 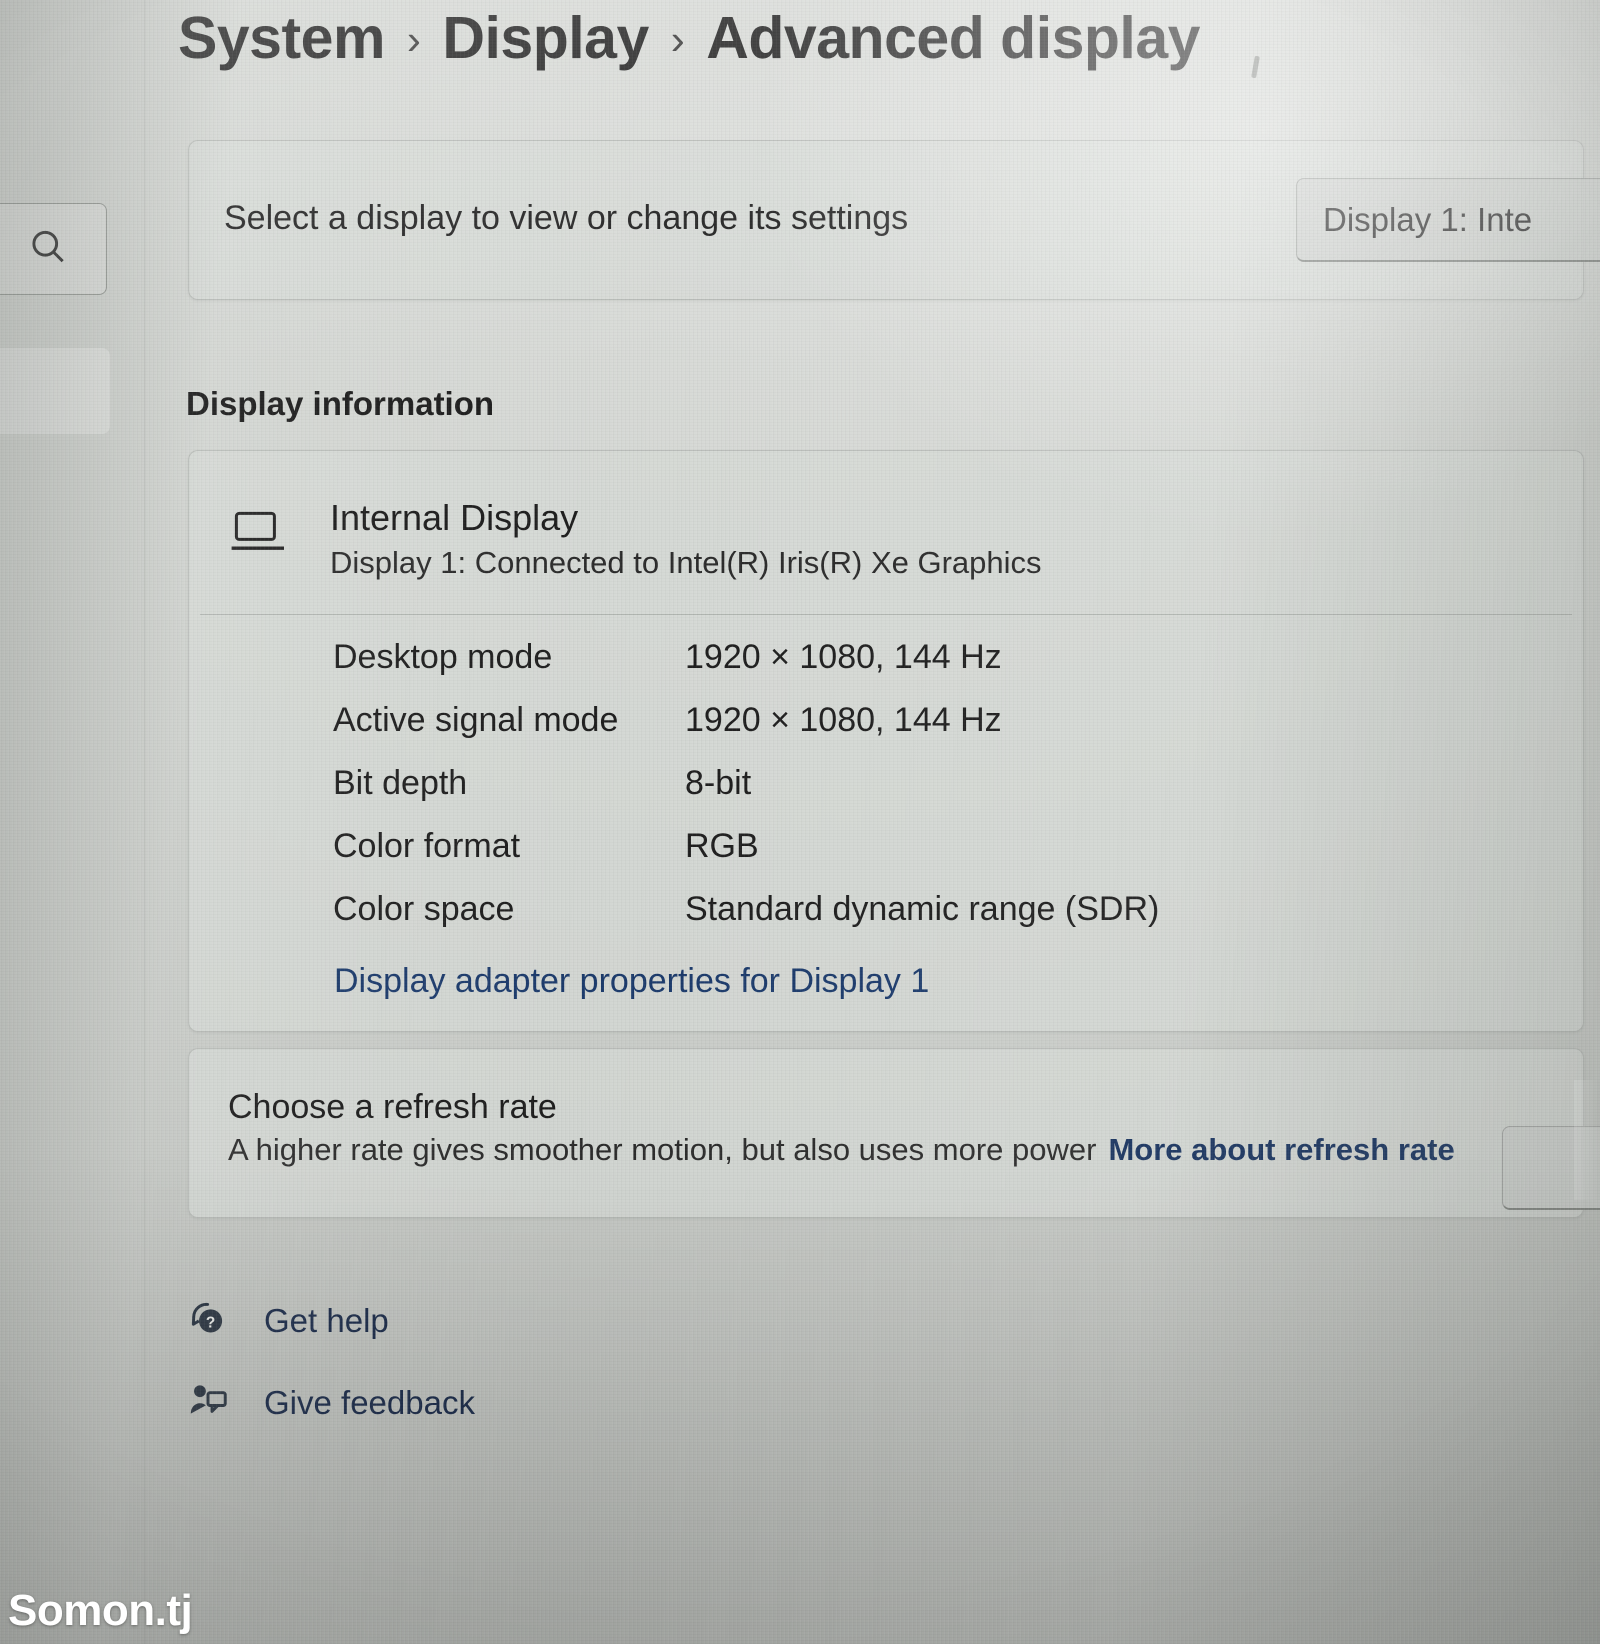 I want to click on page-title: Advanced display, so click(x=953, y=38).